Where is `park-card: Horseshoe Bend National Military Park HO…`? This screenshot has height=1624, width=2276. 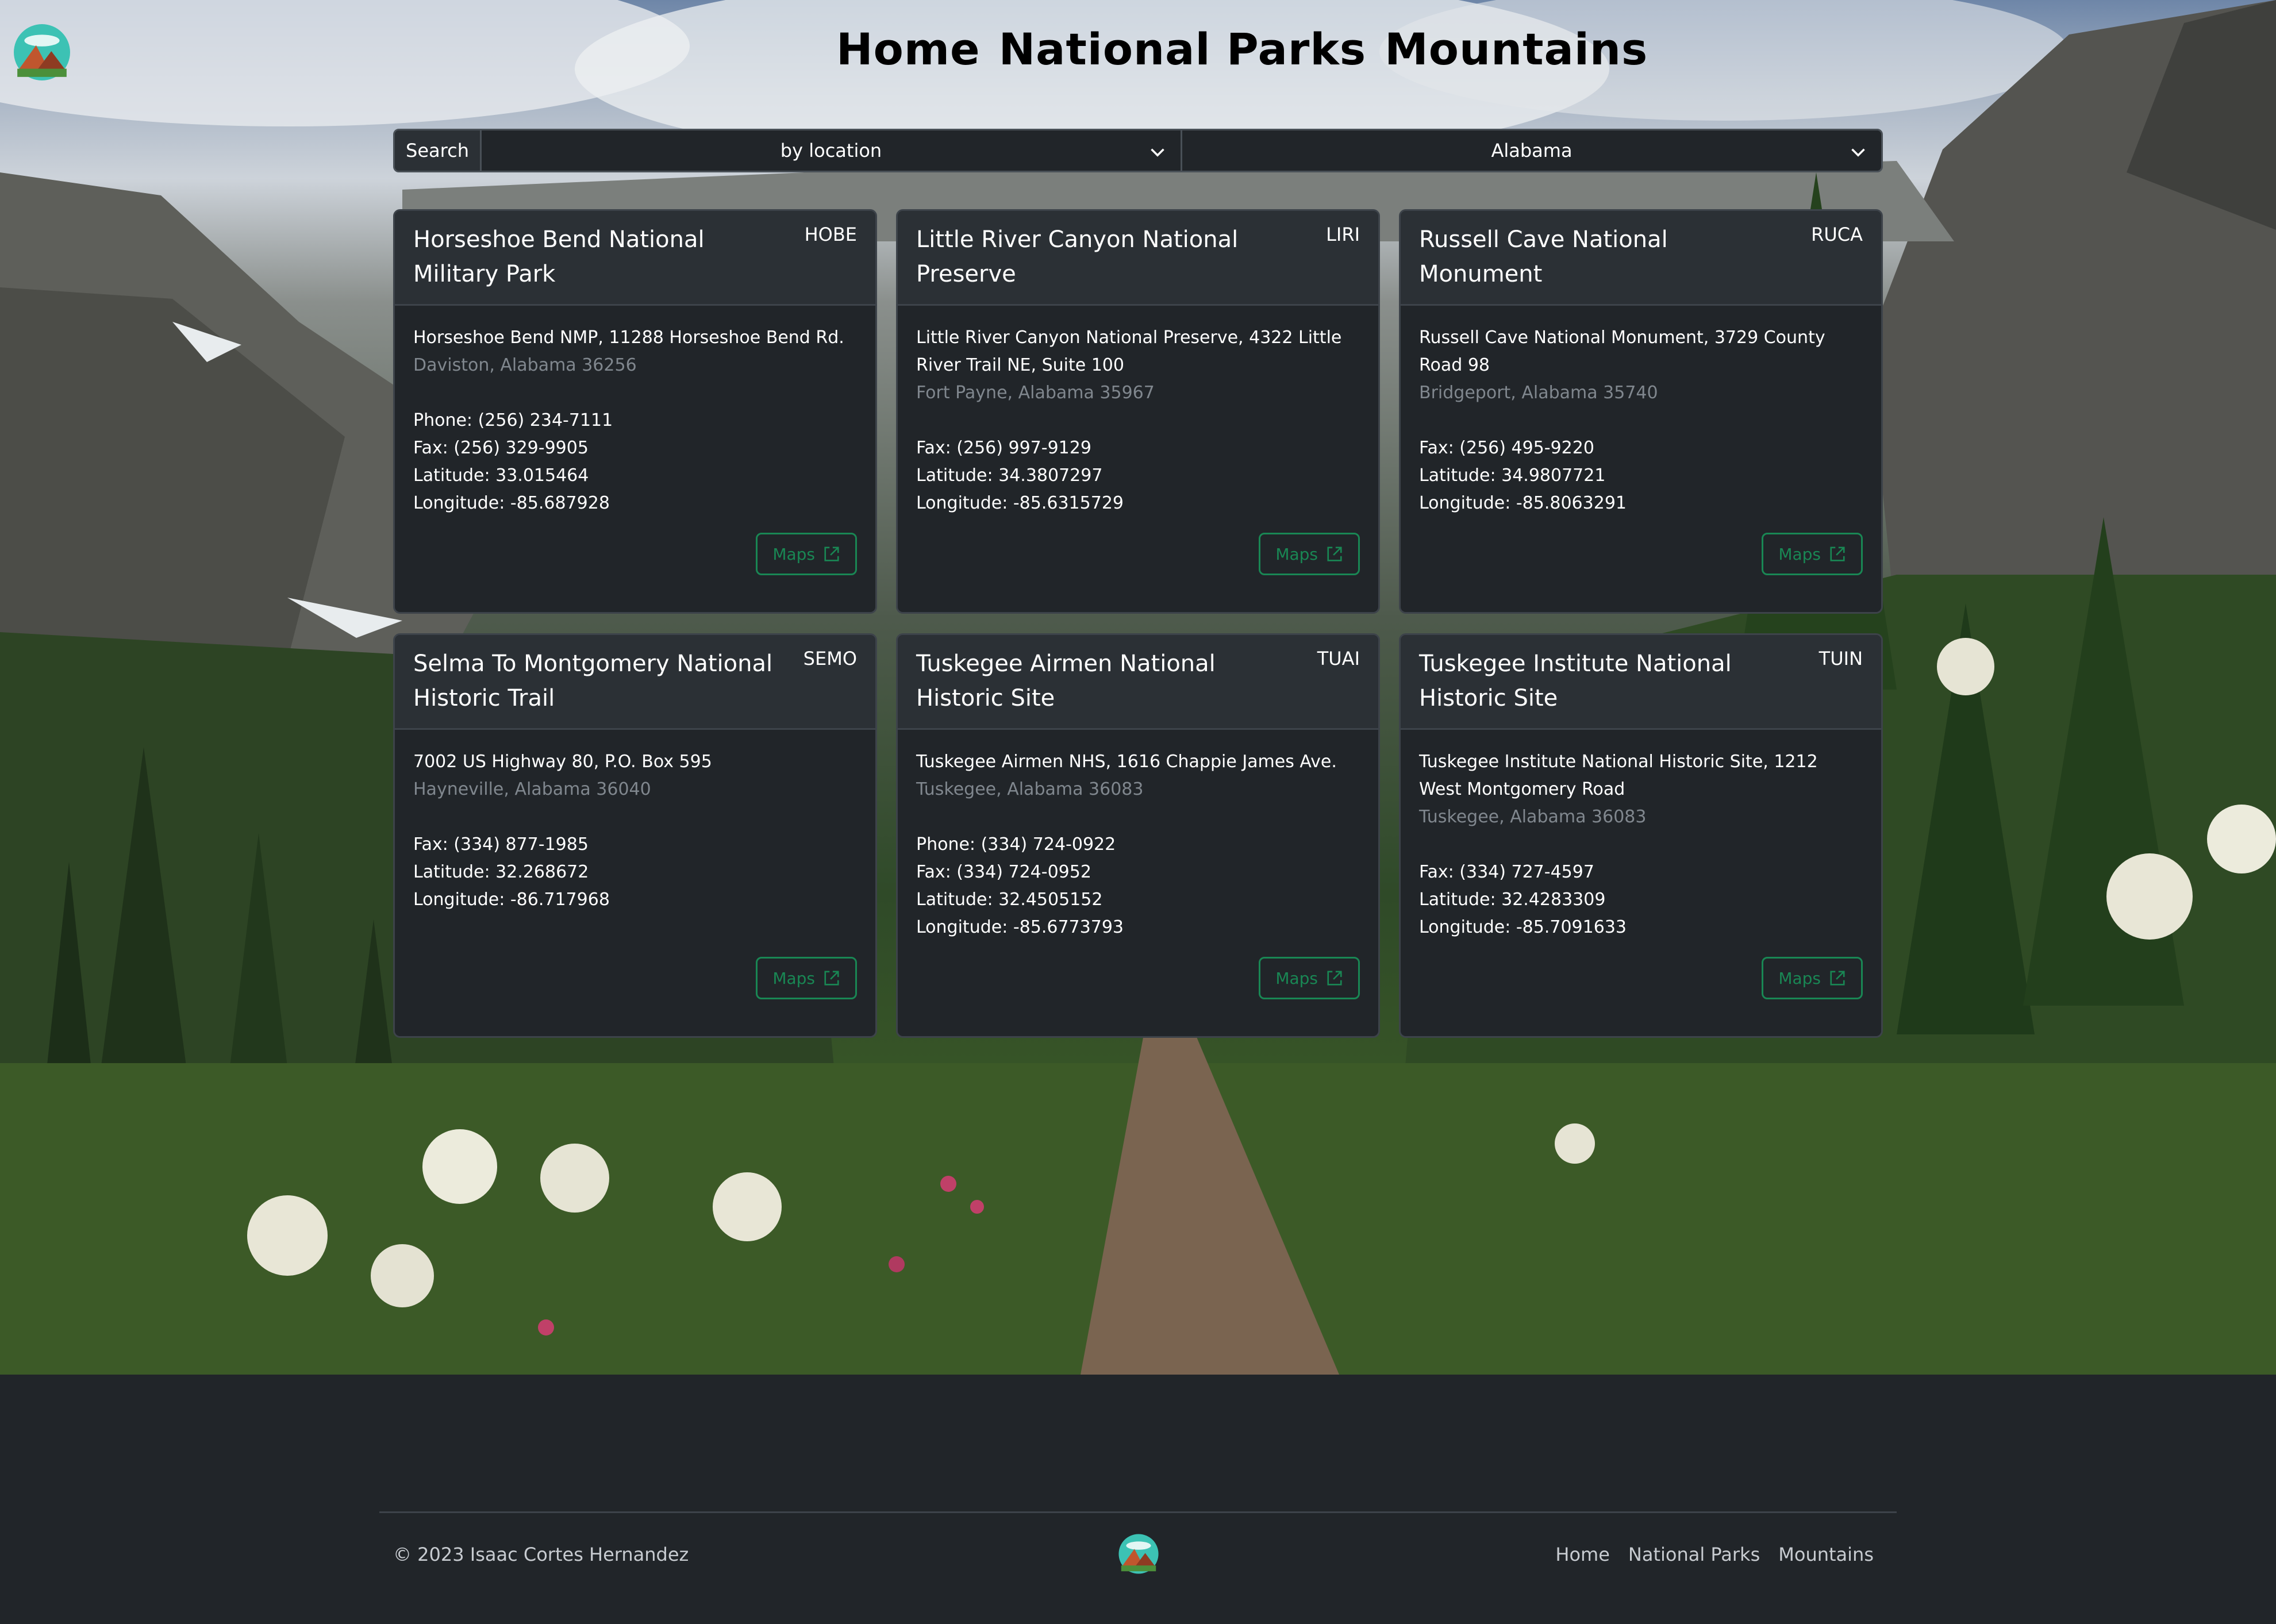
park-card: Horseshoe Bend National Military Park HO… is located at coordinates (635, 411).